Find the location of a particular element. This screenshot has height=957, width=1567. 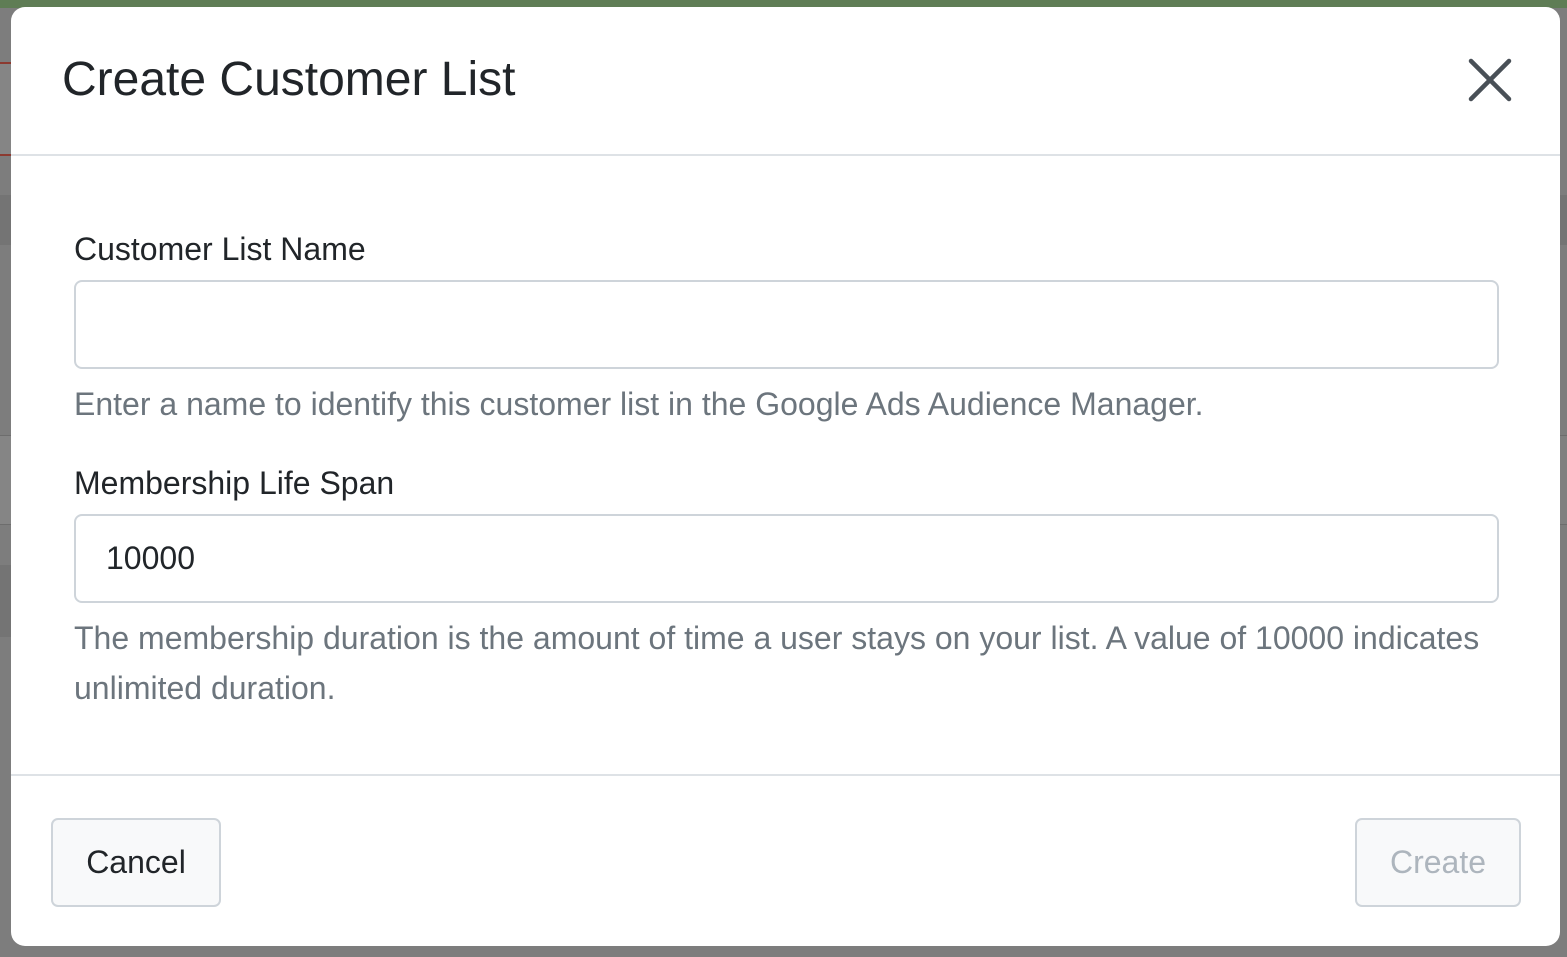

membership-life-span-label: Membership Life Span is located at coordinates (234, 483).